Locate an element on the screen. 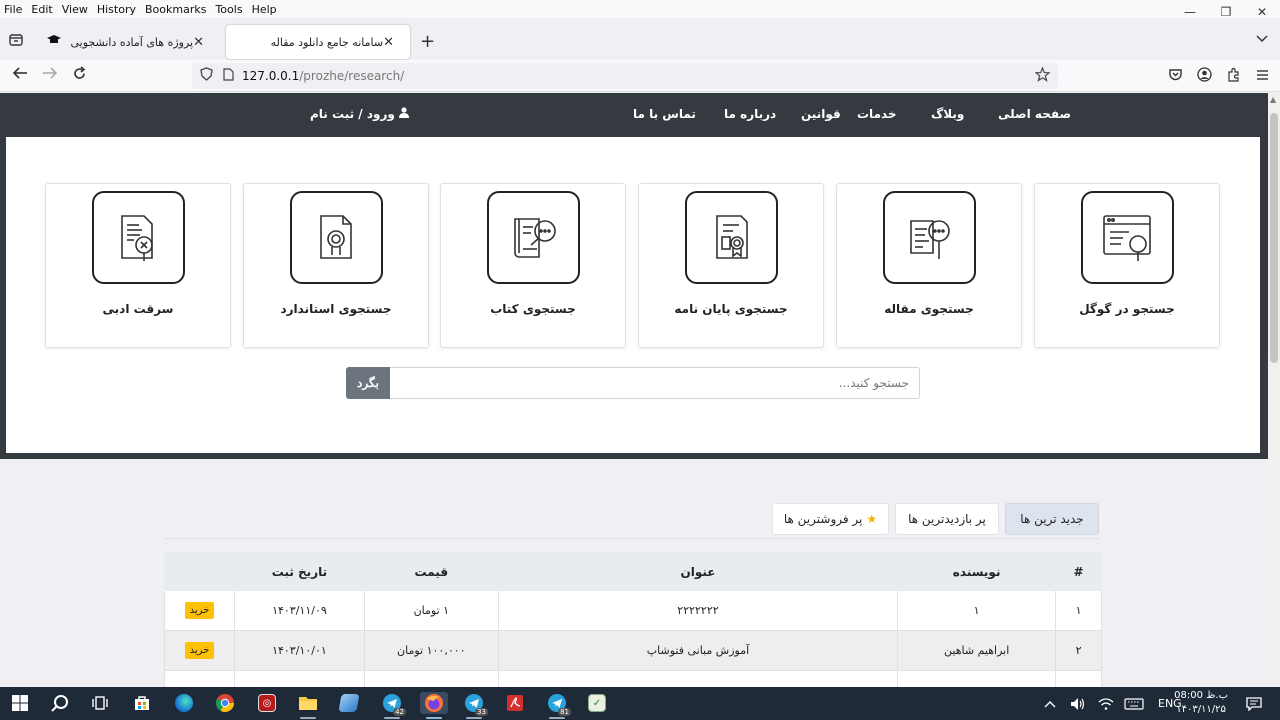 This screenshot has width=1280, height=720. forward-arrow-icon is located at coordinates (50, 75).